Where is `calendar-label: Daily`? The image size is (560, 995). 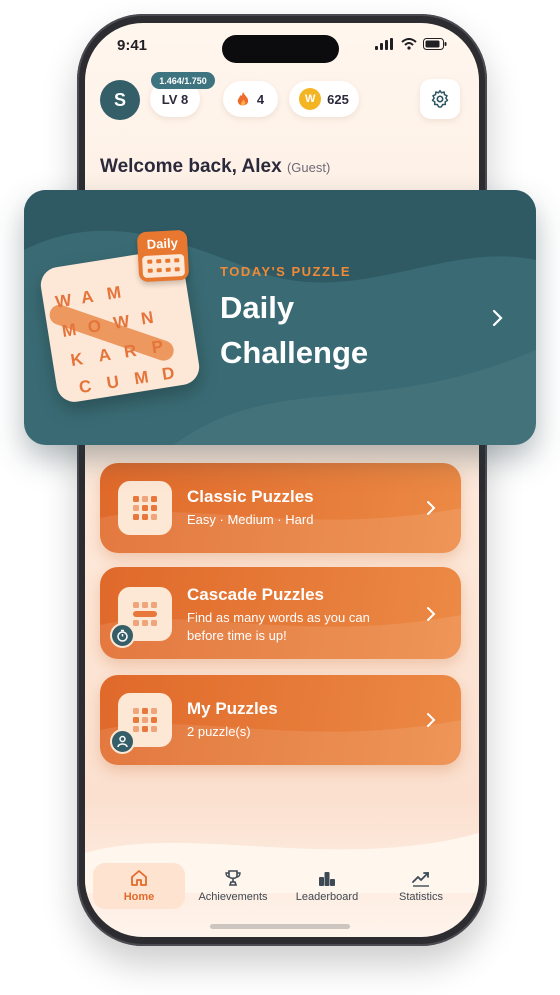
calendar-label: Daily is located at coordinates (162, 243).